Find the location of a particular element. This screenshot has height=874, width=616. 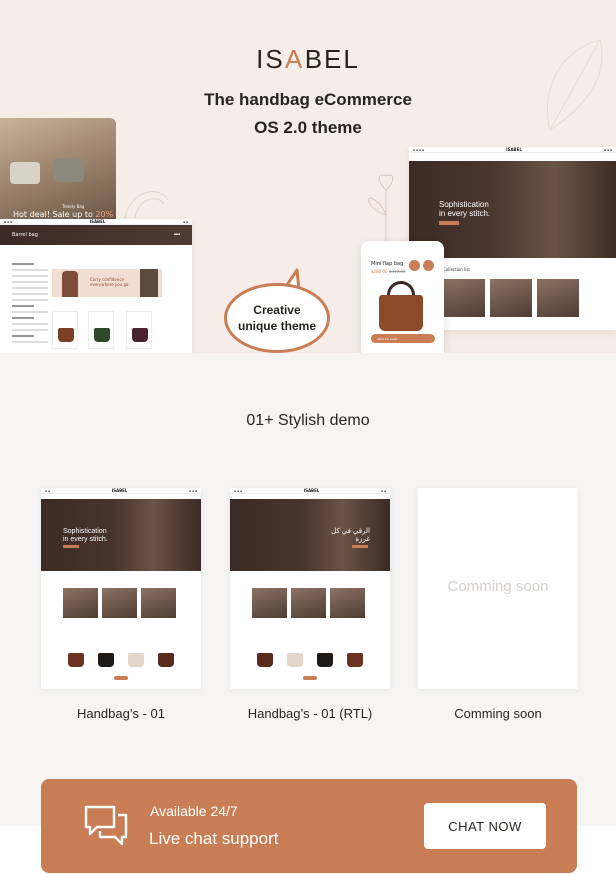

promo-photo: Trendy Bag Hot deal! Sale up to 20% off is located at coordinates (58, 169).